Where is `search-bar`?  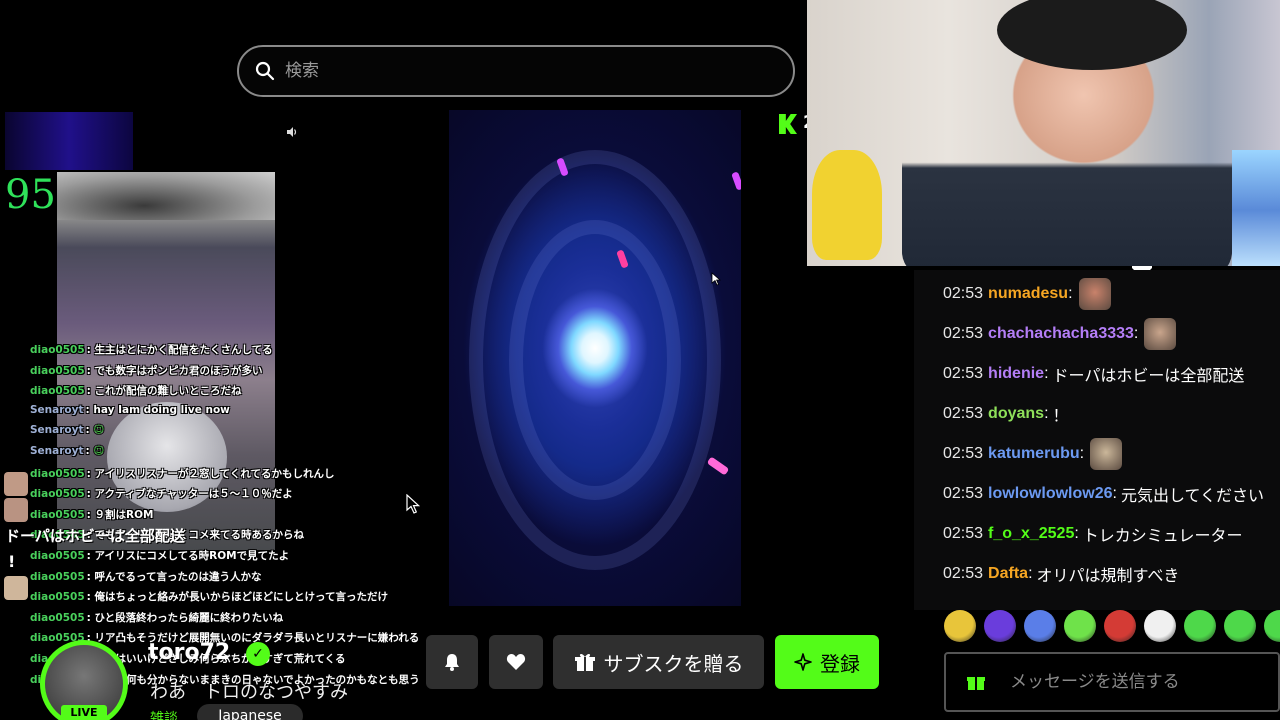
search-bar is located at coordinates (516, 71).